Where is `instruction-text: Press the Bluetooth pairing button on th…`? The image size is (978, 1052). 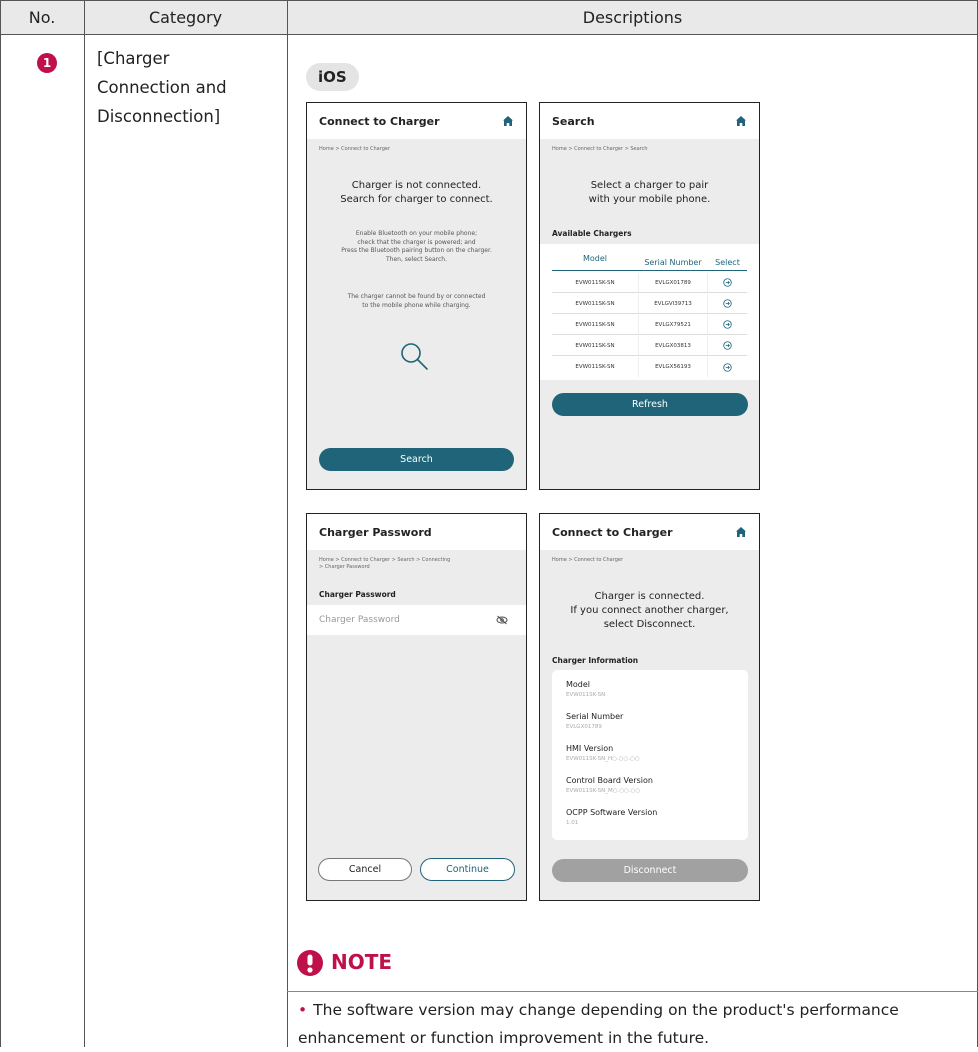
instruction-text: Press the Bluetooth pairing button on th… is located at coordinates (416, 250).